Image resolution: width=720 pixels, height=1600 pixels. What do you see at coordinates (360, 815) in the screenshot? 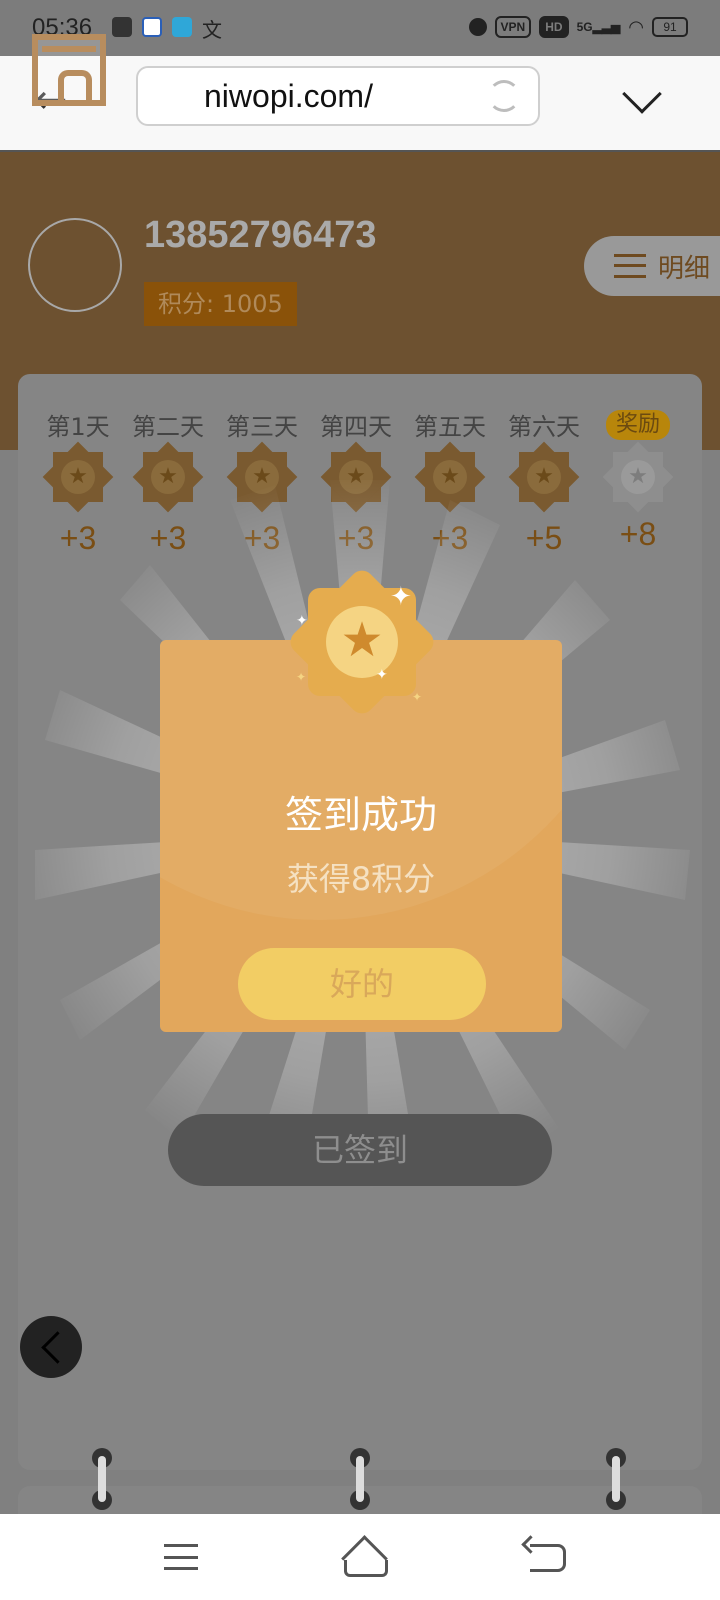
I see `dialog-title: 签到成功` at bounding box center [360, 815].